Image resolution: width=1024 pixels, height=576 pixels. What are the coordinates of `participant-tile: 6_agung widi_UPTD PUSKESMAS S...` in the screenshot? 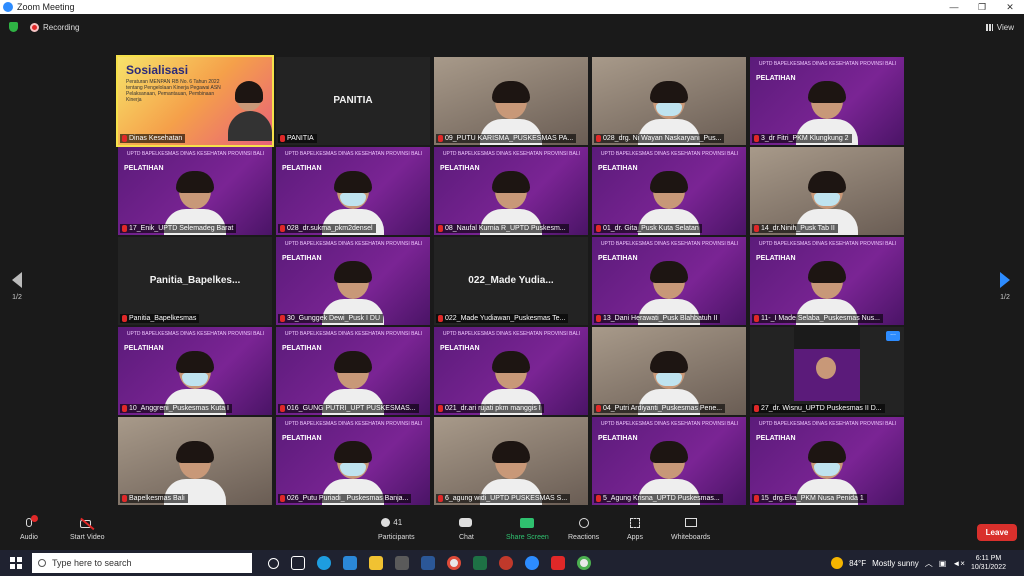 It's located at (511, 461).